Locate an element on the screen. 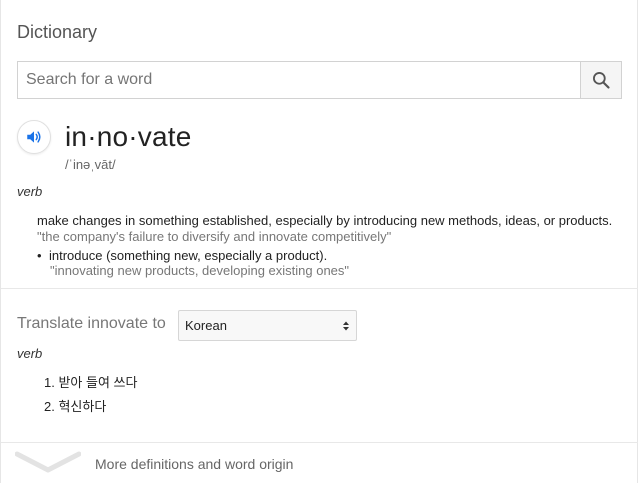 This screenshot has width=638, height=483. translation-item: 1. 받아 들여 쓰다 is located at coordinates (90, 381).